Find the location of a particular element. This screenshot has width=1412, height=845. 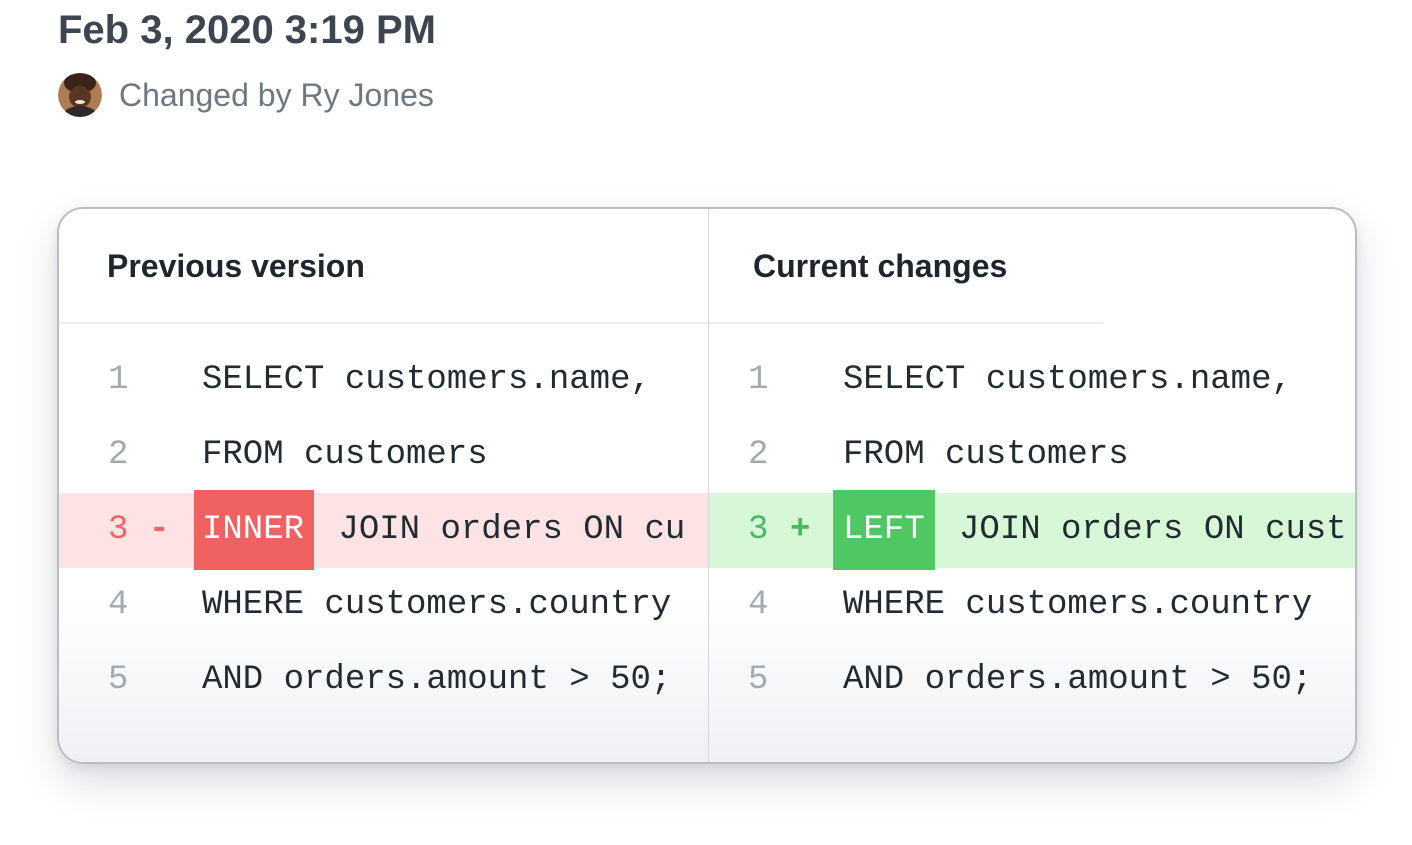

removed-token: INNER is located at coordinates (254, 530).